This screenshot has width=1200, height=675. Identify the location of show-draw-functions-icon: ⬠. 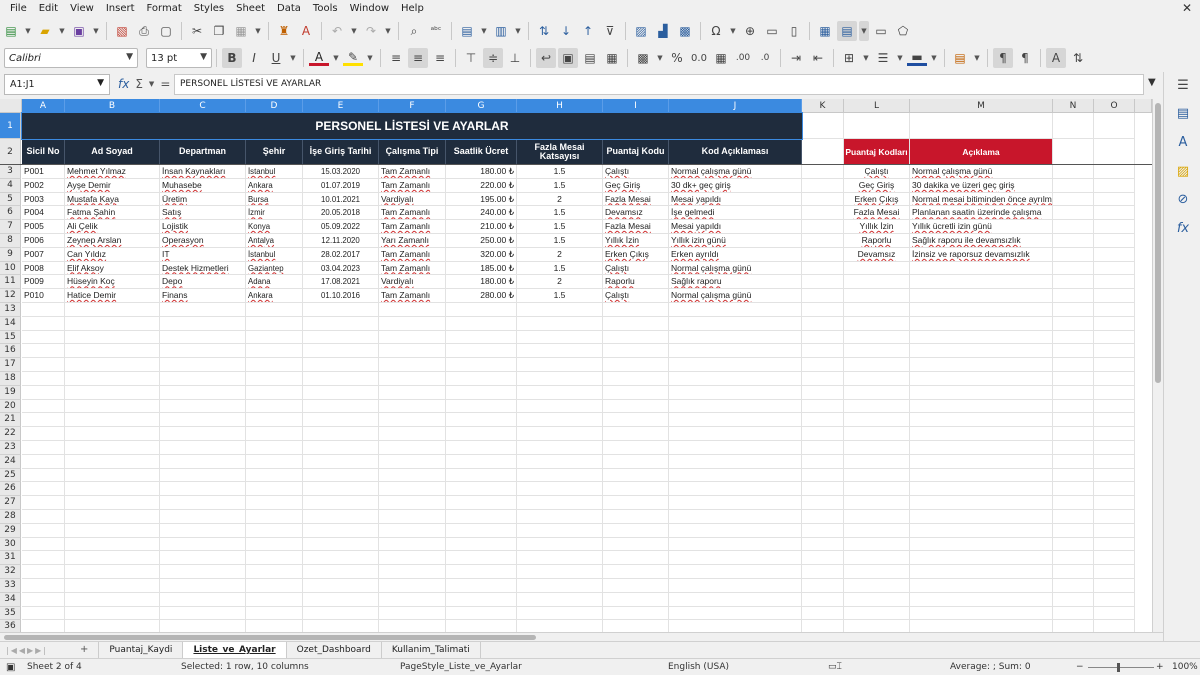
(903, 31).